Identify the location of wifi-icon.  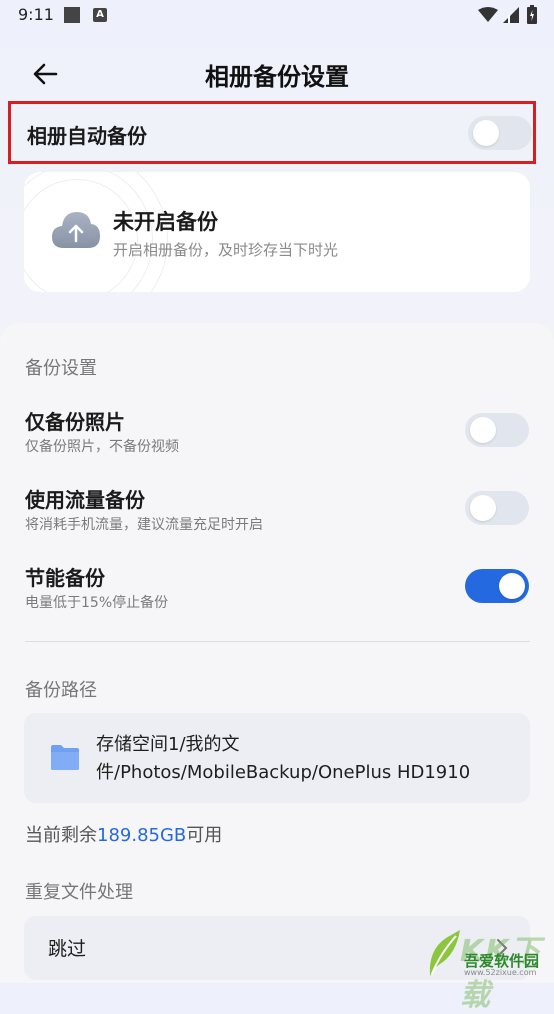
(488, 14).